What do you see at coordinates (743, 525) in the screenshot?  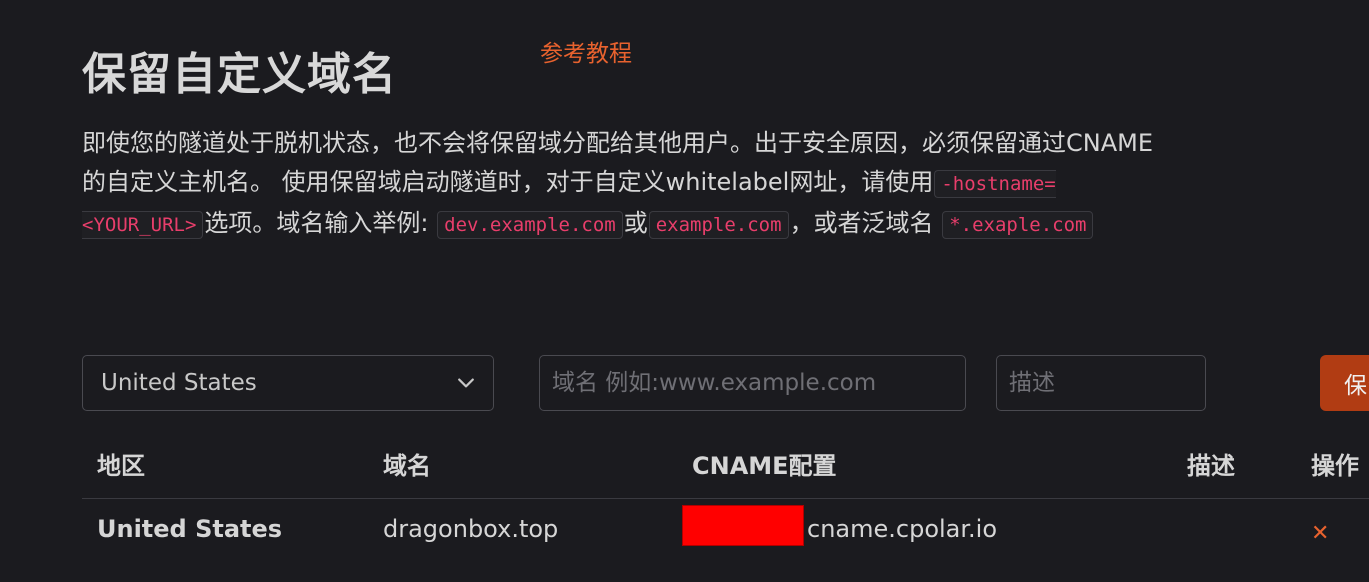 I see `redaction-box` at bounding box center [743, 525].